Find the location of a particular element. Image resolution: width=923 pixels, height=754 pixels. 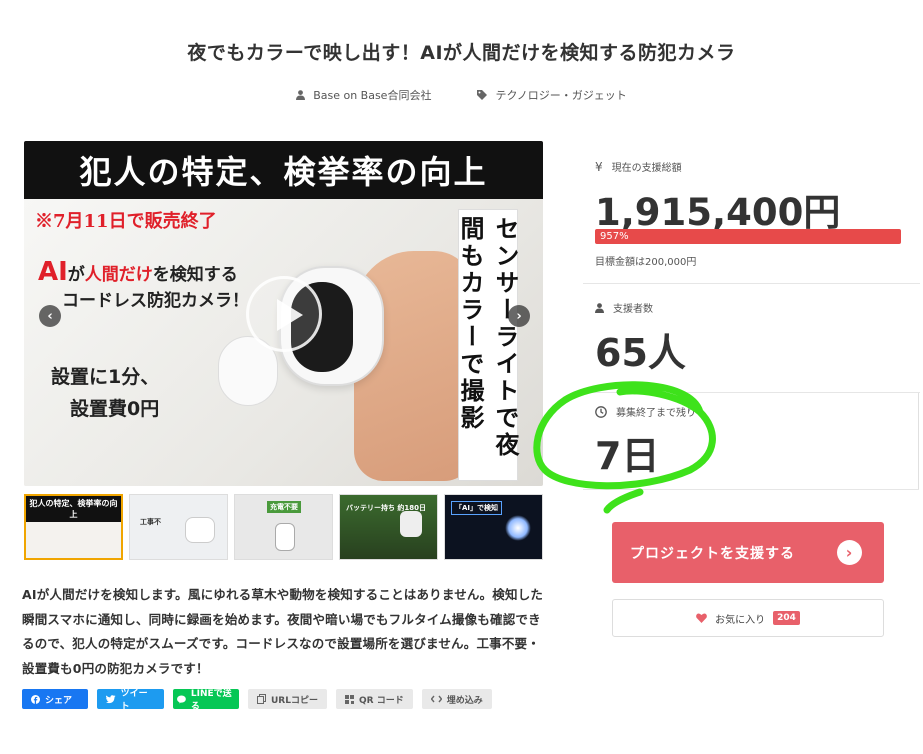

chevron-right-icon: › is located at coordinates (849, 552).